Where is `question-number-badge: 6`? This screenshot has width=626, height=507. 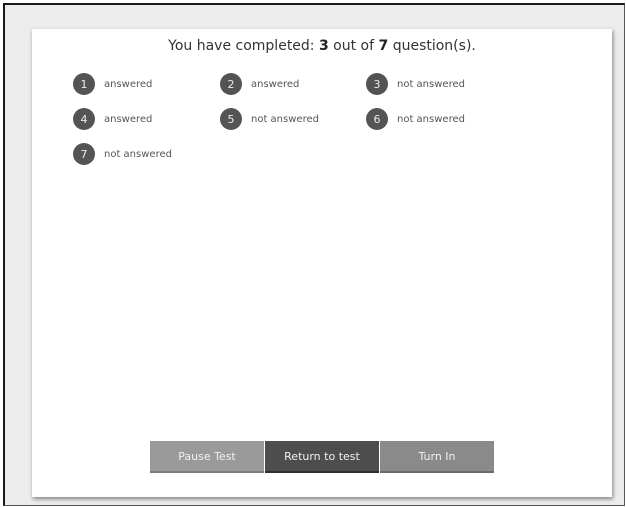
question-number-badge: 6 is located at coordinates (377, 119).